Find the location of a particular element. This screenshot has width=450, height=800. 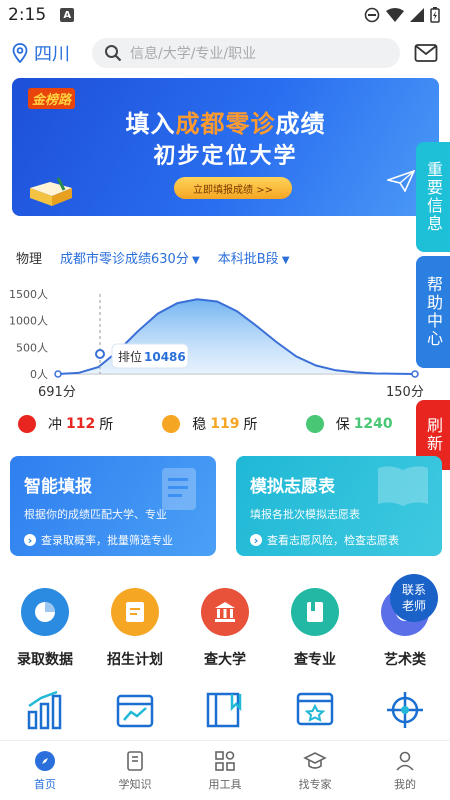

status-time: 2:15 is located at coordinates (27, 15).